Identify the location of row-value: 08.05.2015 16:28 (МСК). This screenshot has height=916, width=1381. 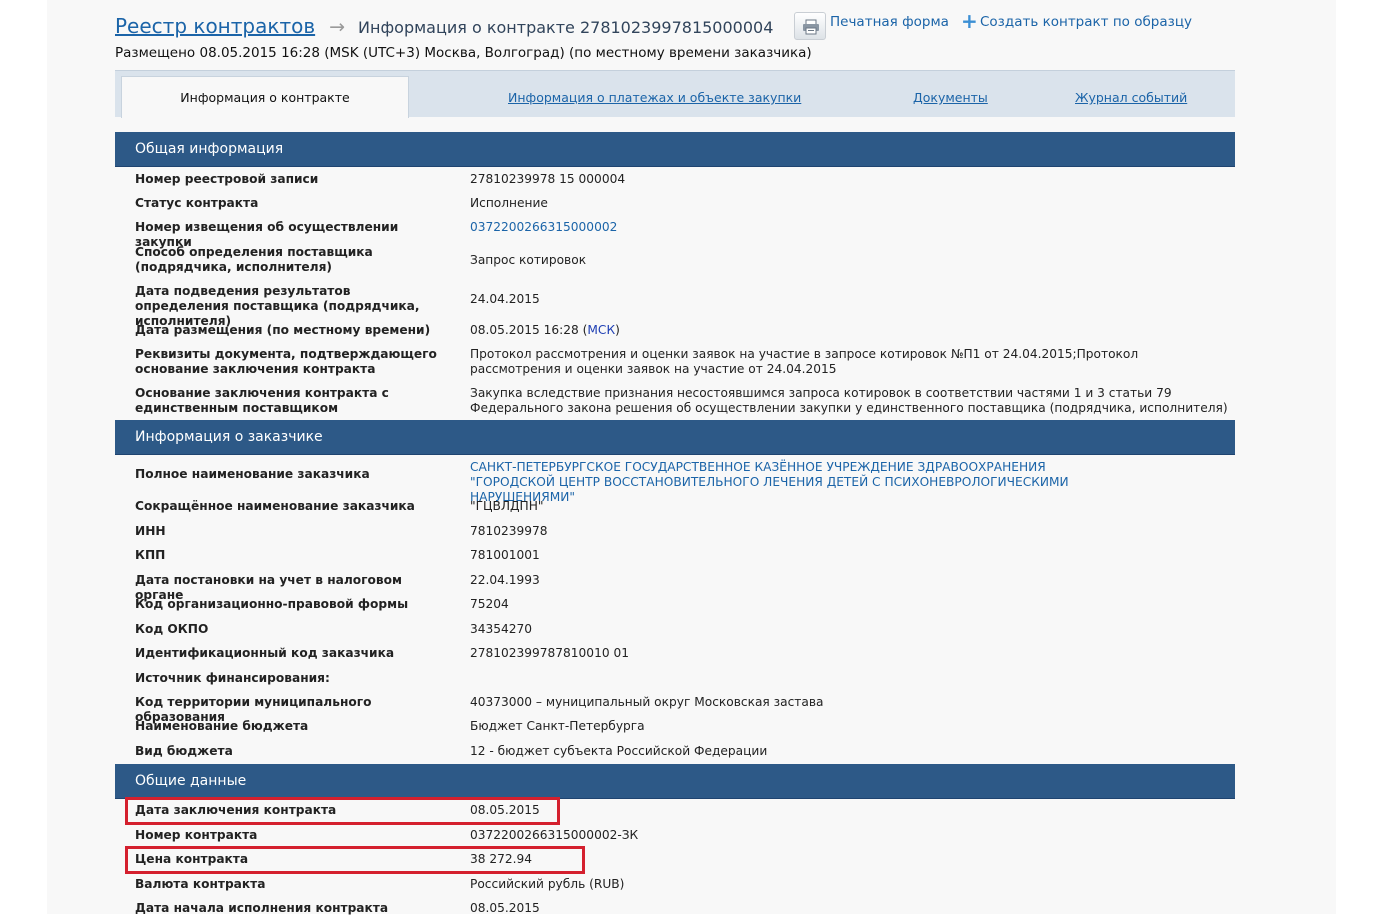
(850, 330).